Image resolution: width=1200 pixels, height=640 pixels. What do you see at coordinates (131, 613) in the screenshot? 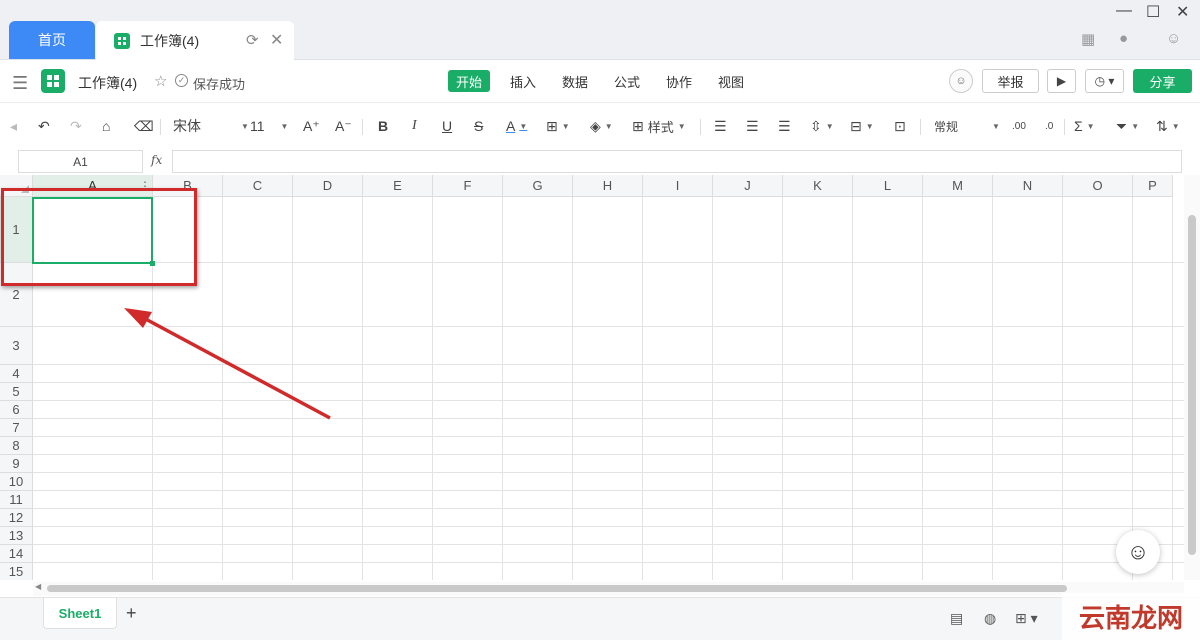
I see `add-sheet-button: +` at bounding box center [131, 613].